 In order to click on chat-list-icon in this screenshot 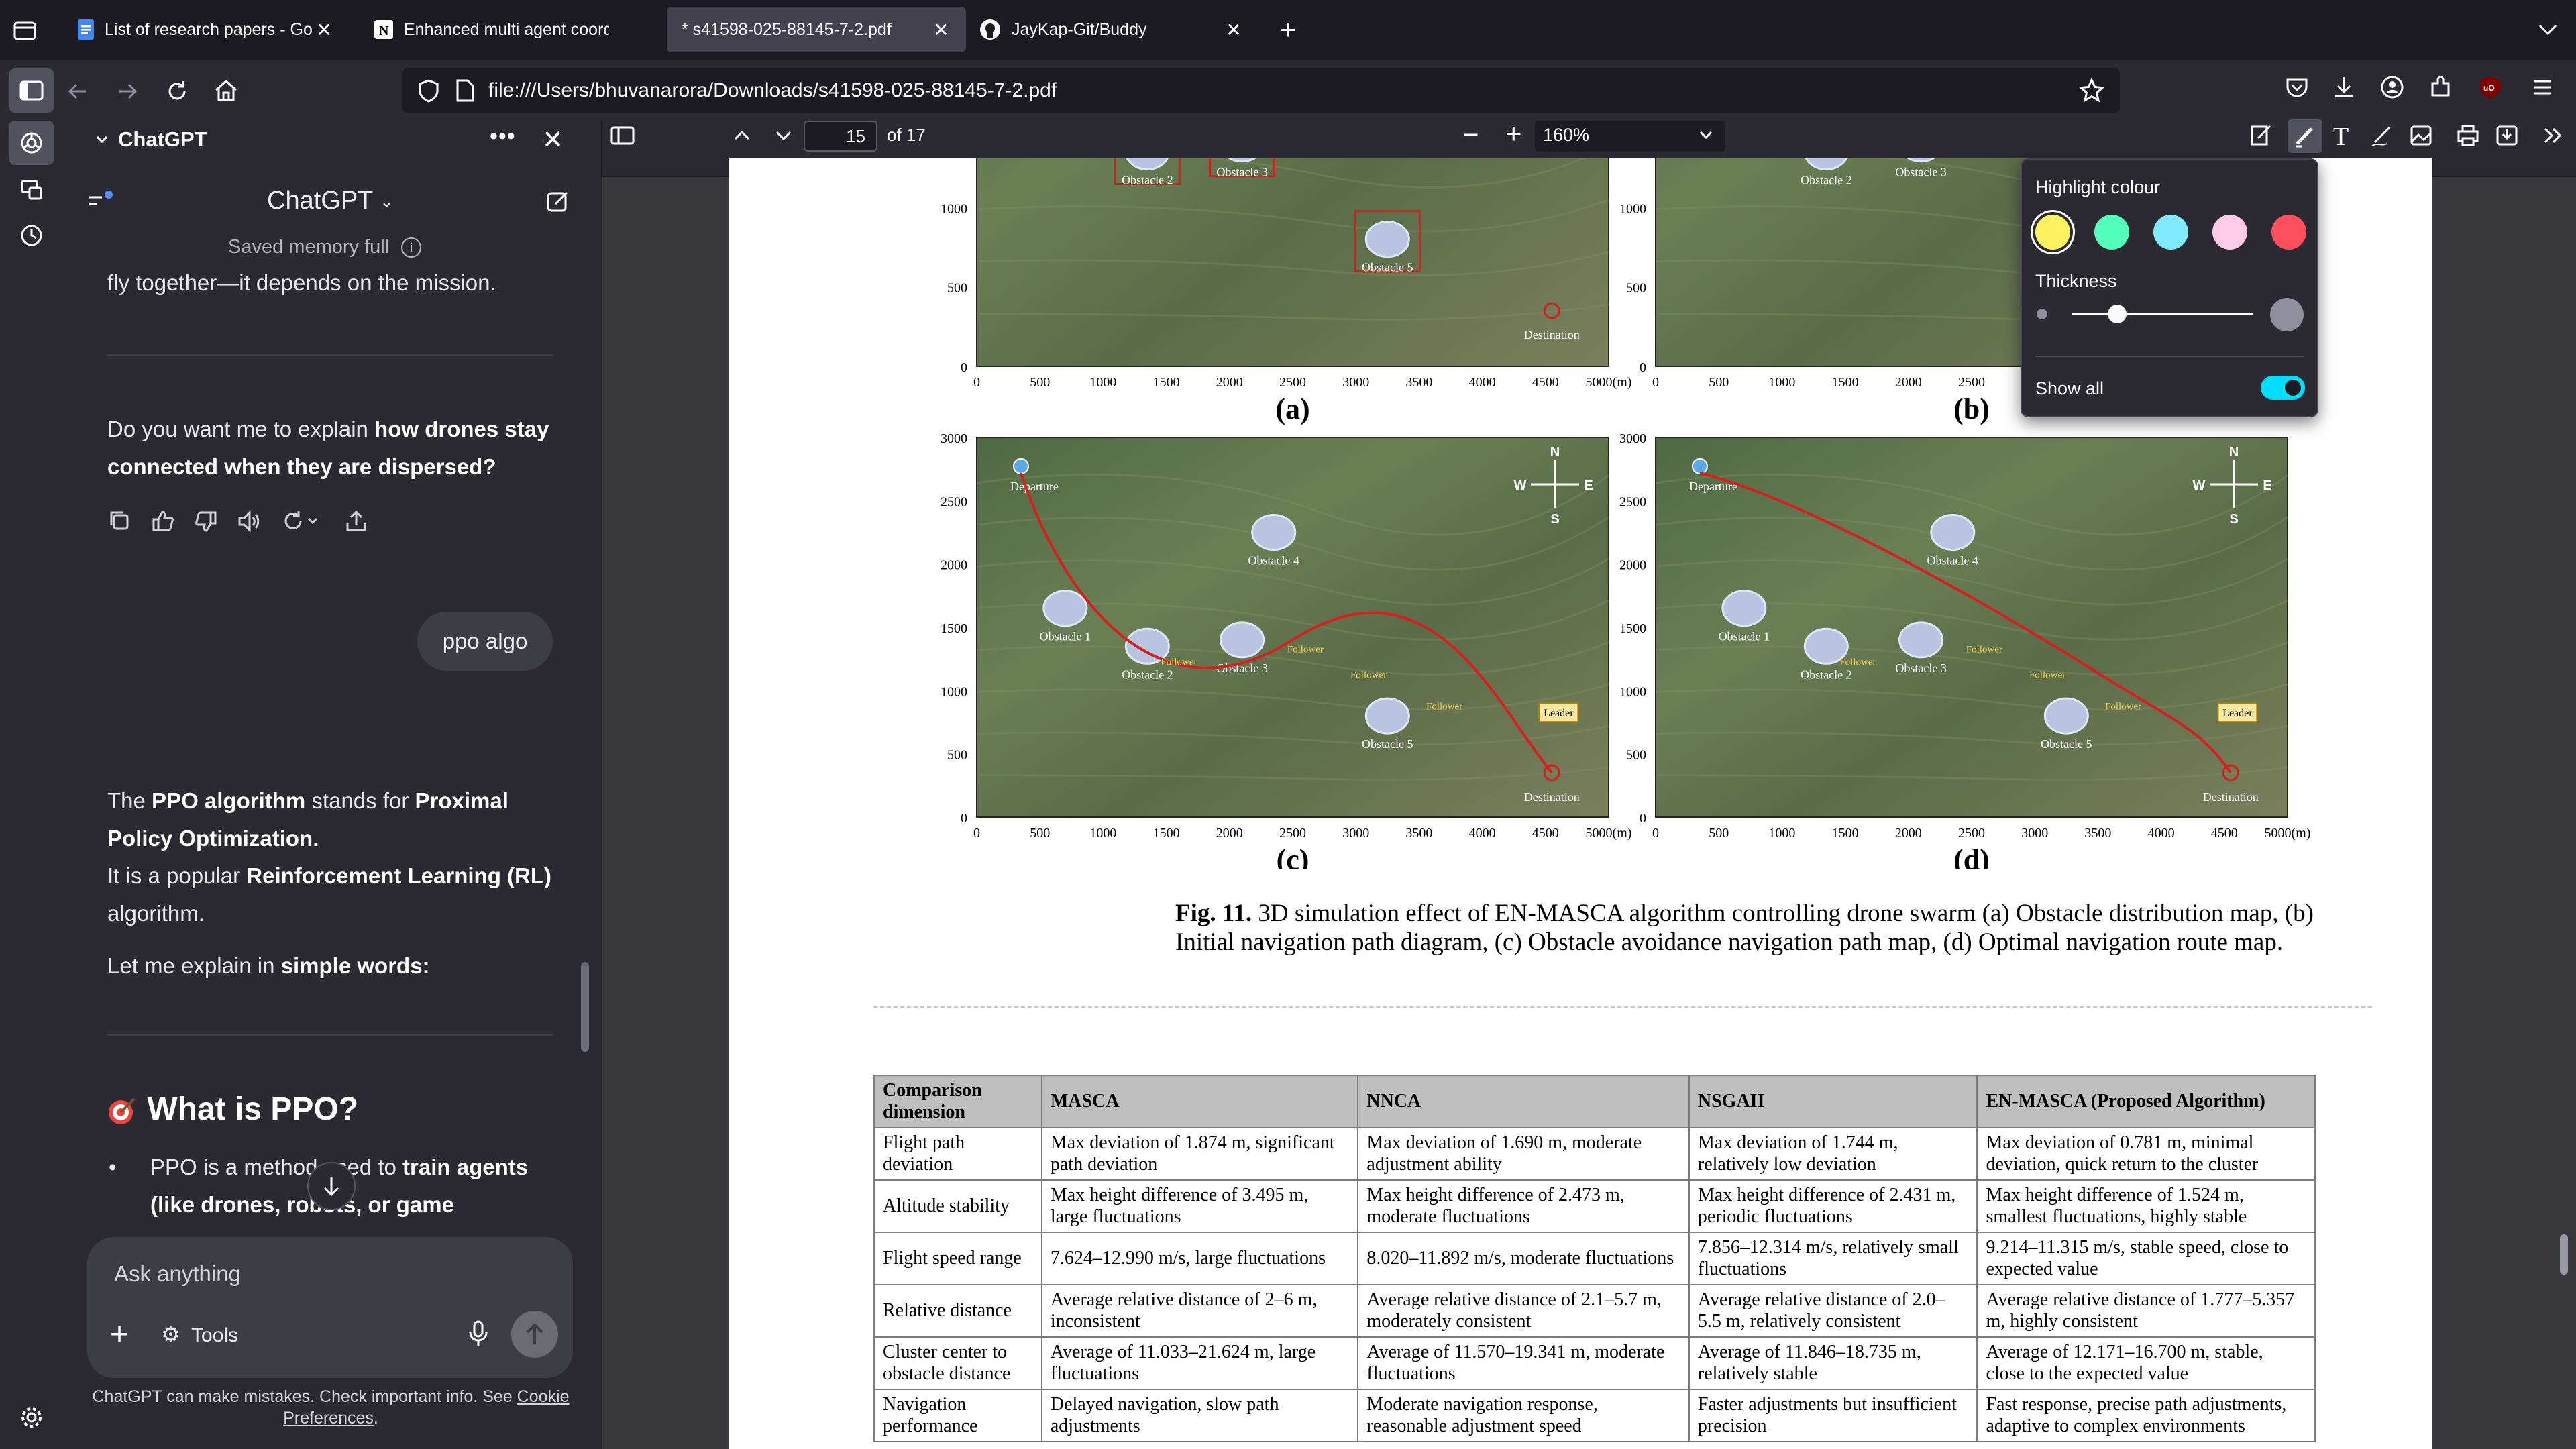, I will do `click(100, 201)`.